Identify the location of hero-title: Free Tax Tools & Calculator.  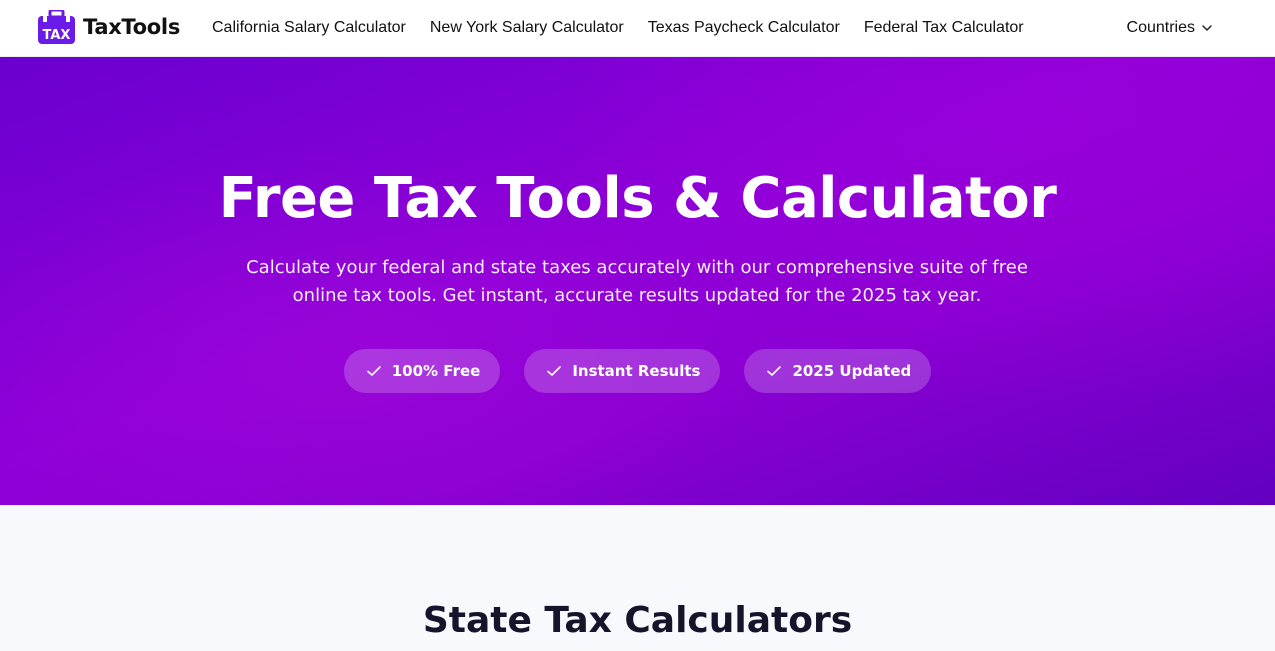
(637, 198).